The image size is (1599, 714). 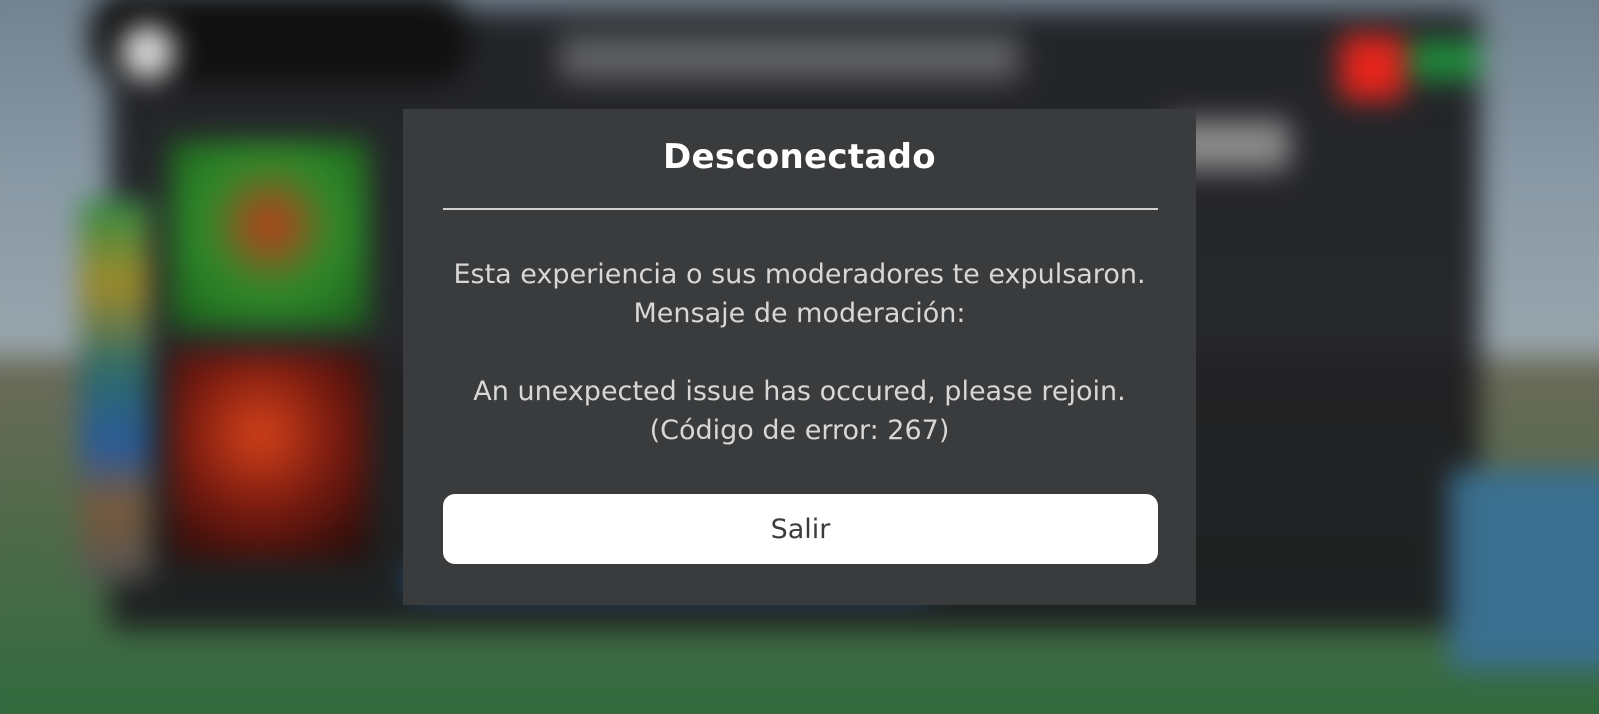 What do you see at coordinates (800, 209) in the screenshot?
I see `dialog-divider` at bounding box center [800, 209].